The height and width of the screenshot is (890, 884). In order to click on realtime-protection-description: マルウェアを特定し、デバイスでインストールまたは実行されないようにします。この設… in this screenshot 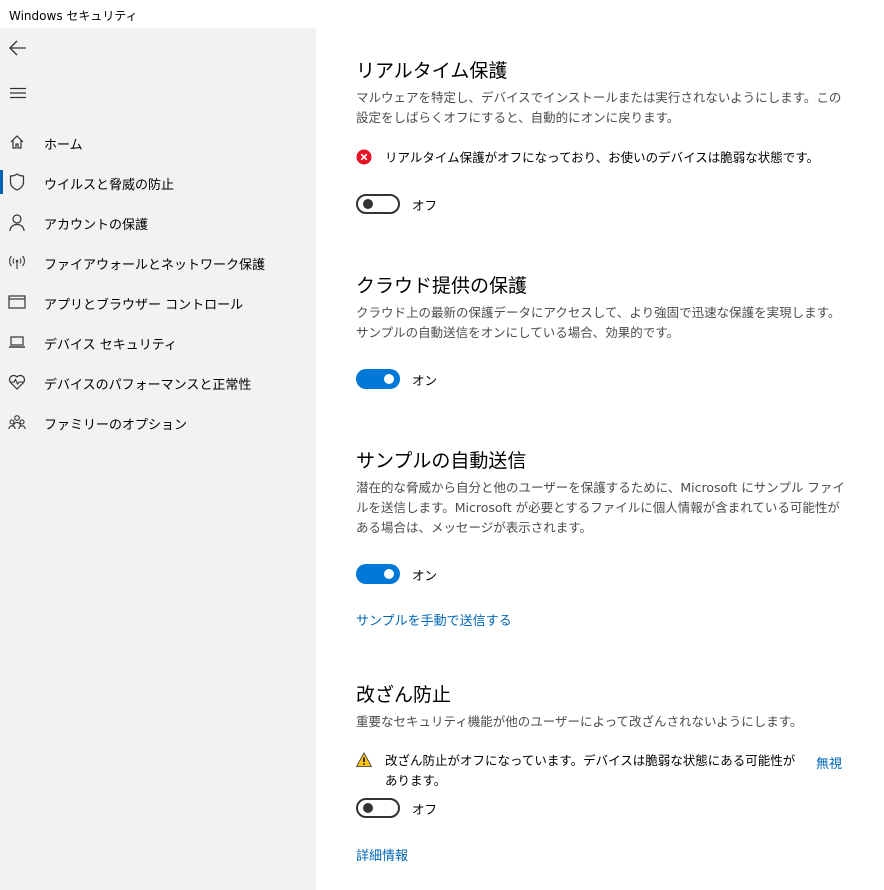, I will do `click(599, 107)`.